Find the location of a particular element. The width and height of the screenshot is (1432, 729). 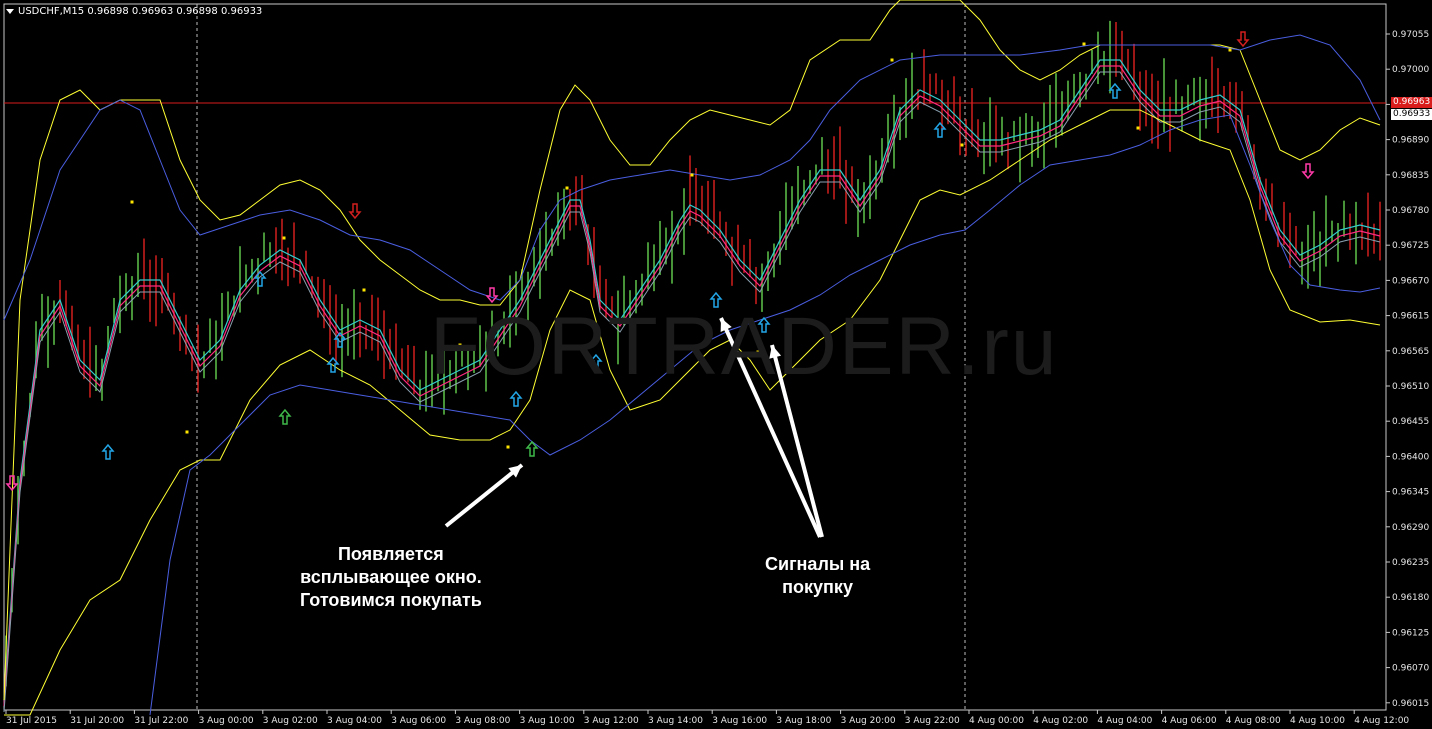

price-label: 0.96125 is located at coordinates (1410, 633).